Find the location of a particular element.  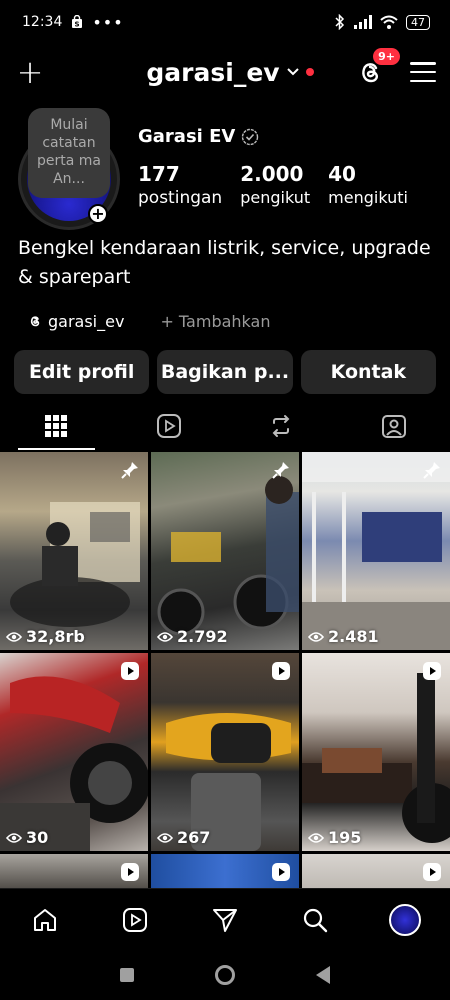

profile-actions: Edit profil Bagikan p... Kontak is located at coordinates (225, 372).